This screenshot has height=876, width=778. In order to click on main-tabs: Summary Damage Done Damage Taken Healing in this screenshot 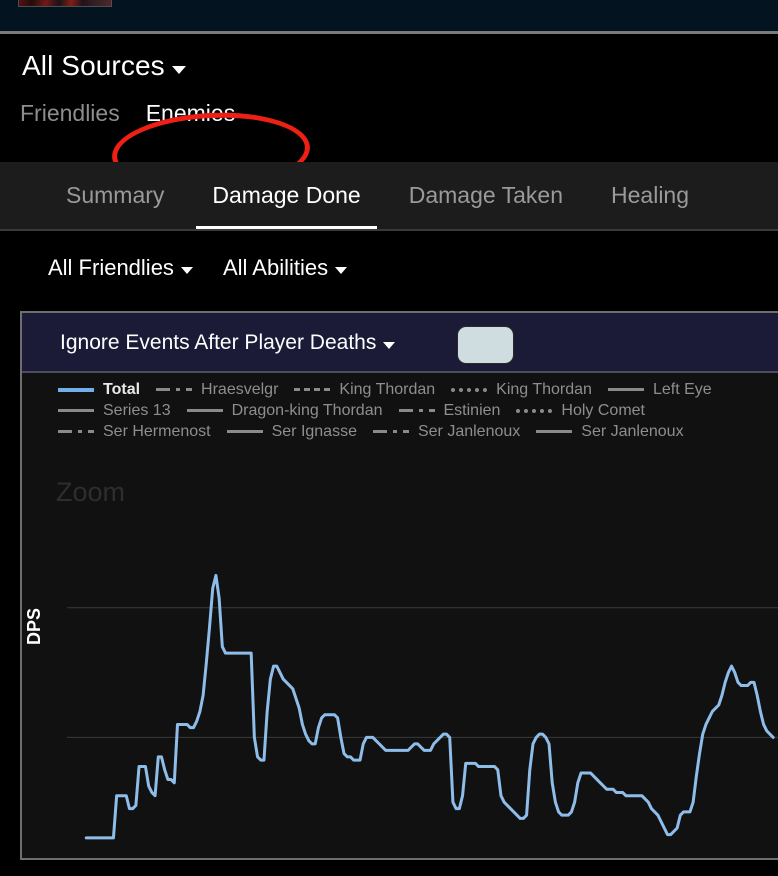, I will do `click(377, 195)`.